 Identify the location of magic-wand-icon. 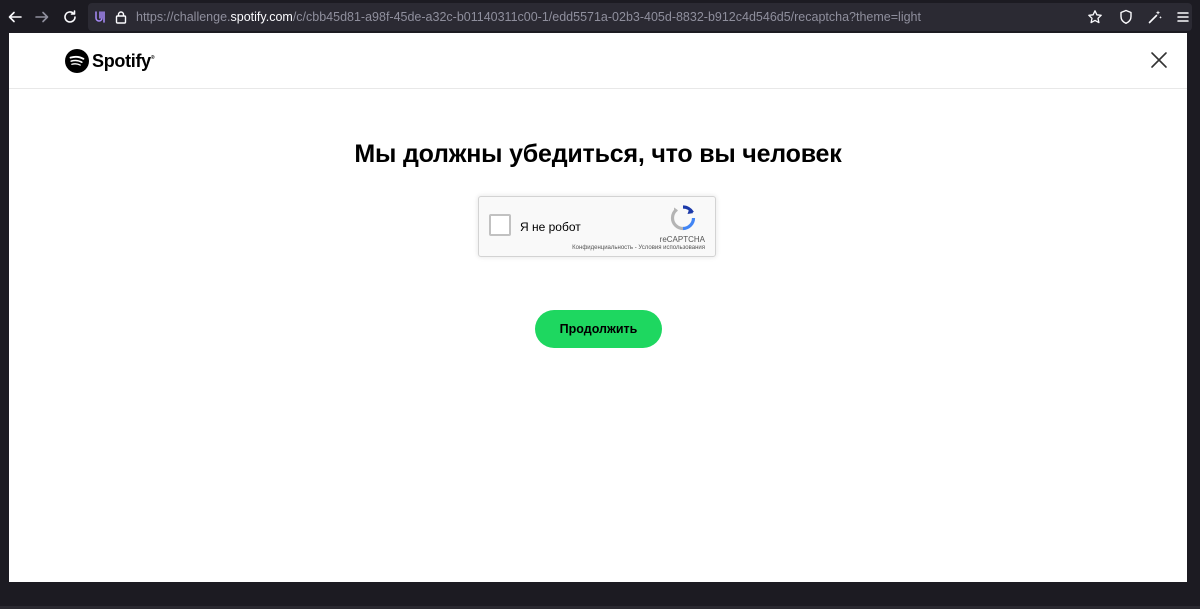
(1155, 17).